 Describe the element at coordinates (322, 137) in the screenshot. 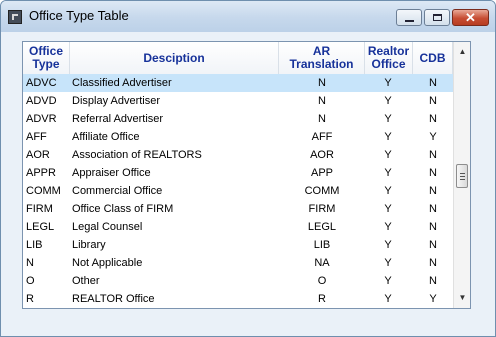

I see `cell-ar: AFF` at that location.